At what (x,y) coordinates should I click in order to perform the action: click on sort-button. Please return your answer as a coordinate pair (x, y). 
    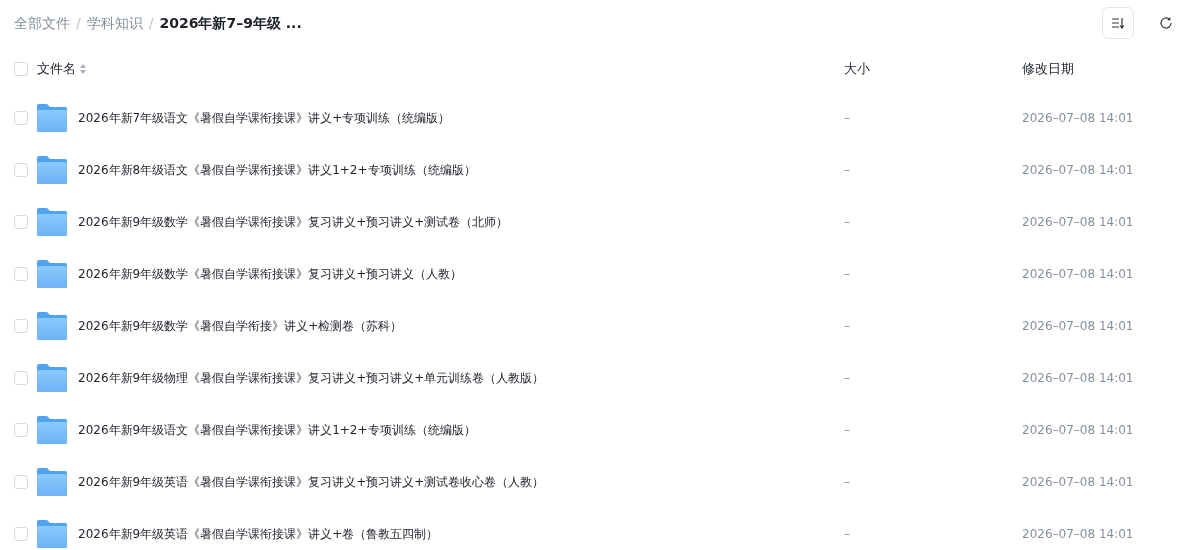
    Looking at the image, I should click on (1118, 23).